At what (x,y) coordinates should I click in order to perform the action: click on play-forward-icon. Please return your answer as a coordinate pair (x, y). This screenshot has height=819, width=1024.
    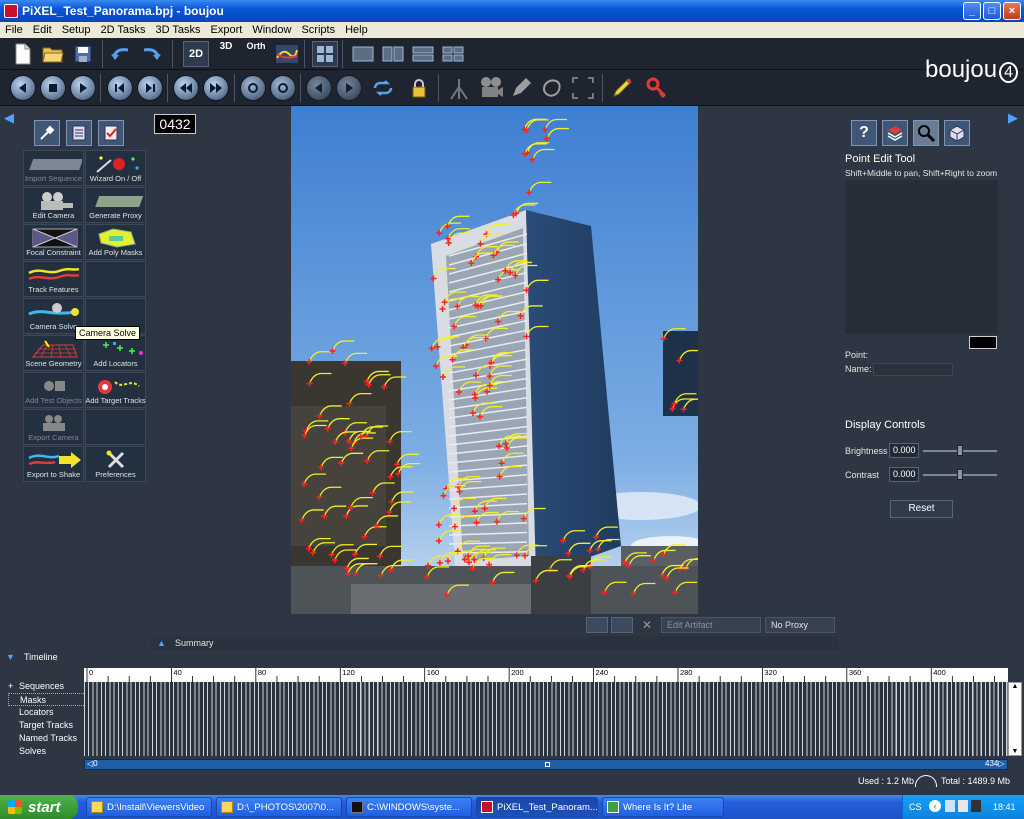
    Looking at the image, I should click on (83, 88).